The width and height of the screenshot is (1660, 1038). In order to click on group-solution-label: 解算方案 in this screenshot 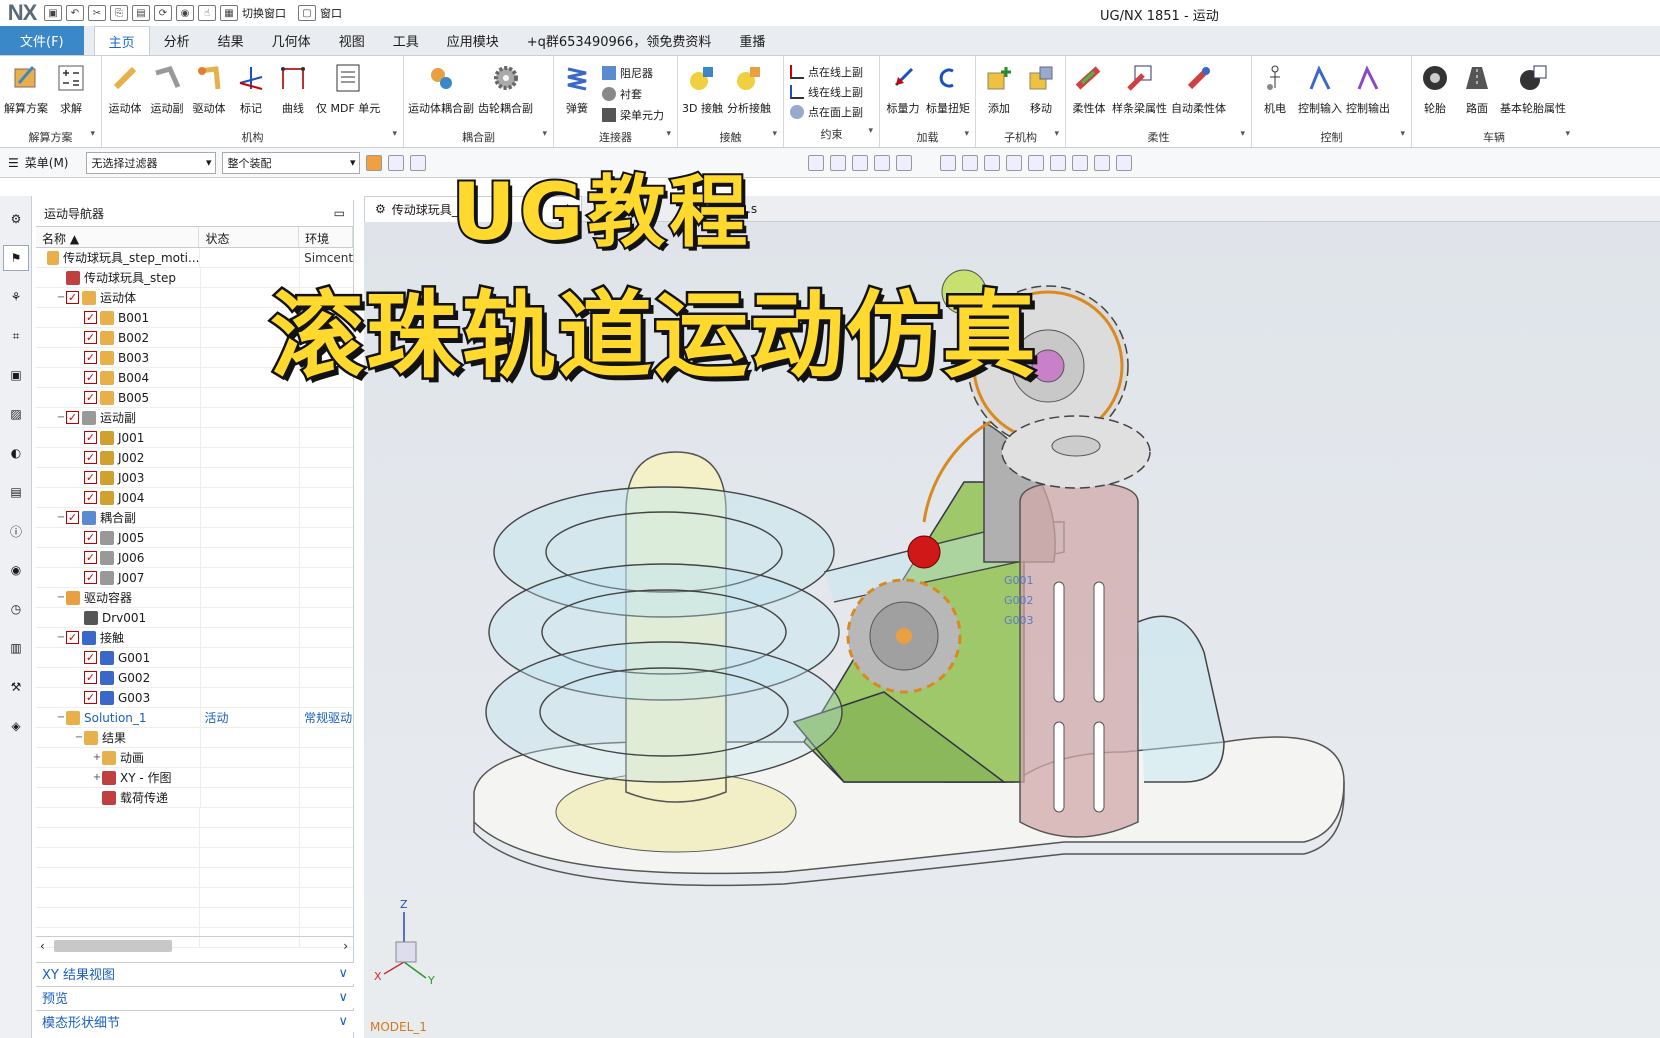, I will do `click(50, 138)`.